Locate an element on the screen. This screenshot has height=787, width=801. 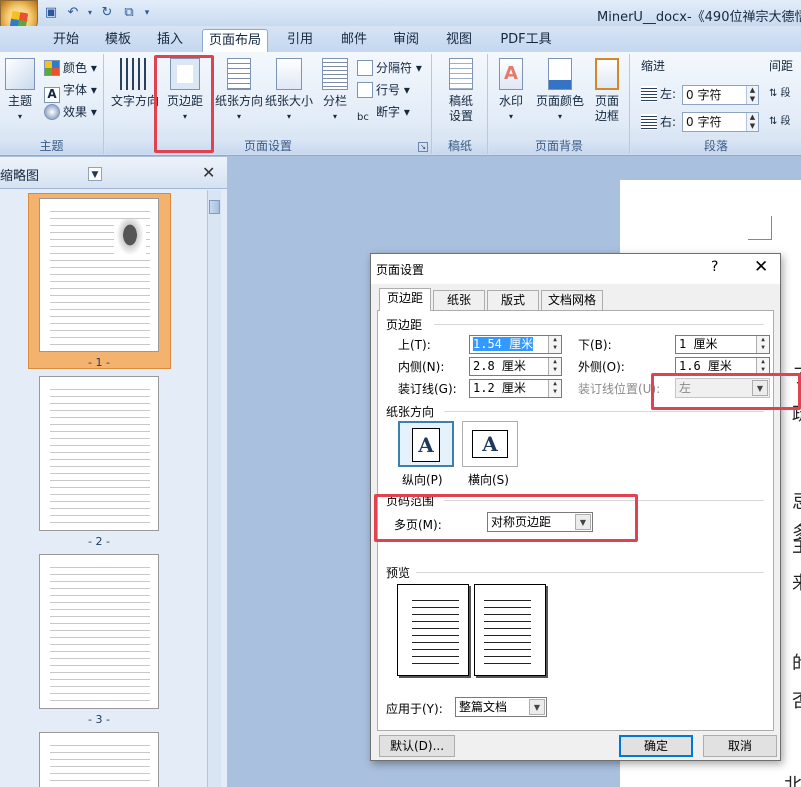
spacing-after-icon: ⇅ 段 is located at coordinates (780, 122).